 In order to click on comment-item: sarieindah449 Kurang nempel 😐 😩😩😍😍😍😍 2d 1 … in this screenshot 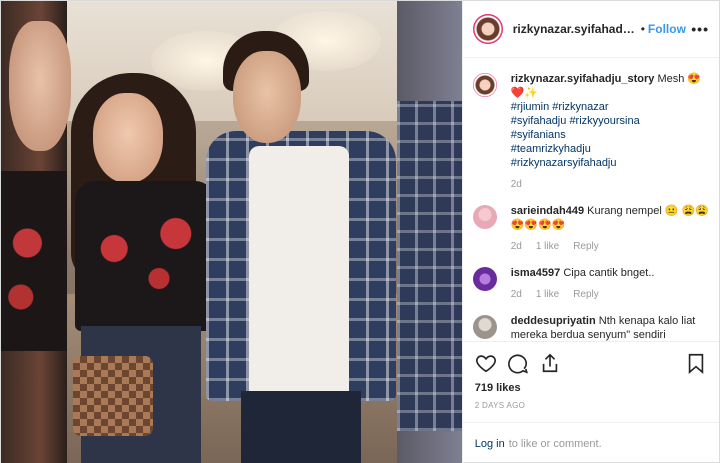, I will do `click(590, 229)`.